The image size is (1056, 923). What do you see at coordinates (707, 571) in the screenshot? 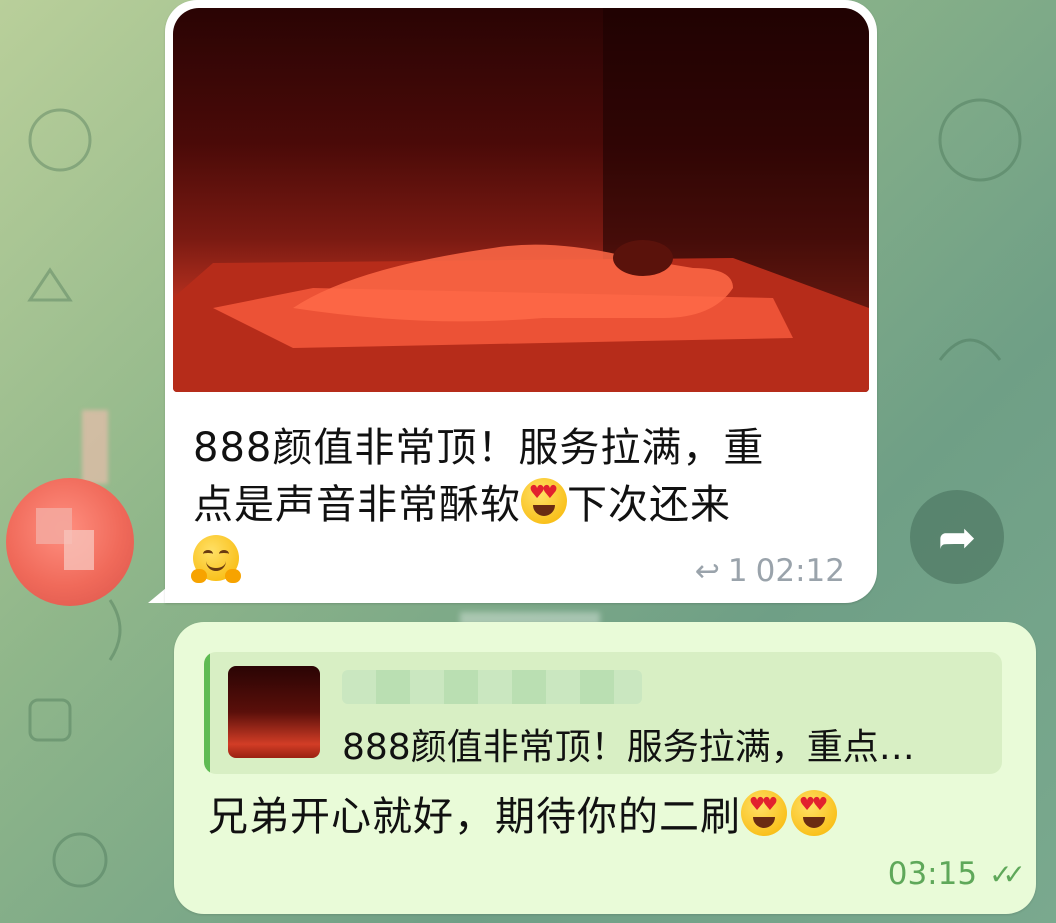
I see `reply-arrow-icon: ↩` at bounding box center [707, 571].